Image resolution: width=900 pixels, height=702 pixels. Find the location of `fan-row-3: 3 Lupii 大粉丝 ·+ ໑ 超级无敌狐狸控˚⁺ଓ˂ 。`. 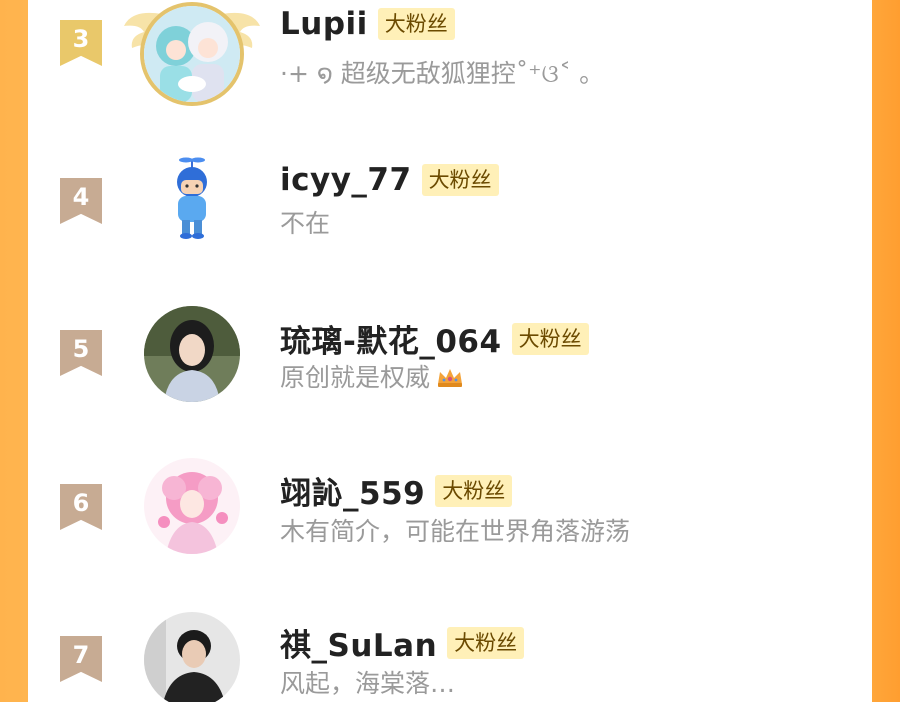

fan-row-3: 3 Lupii 大粉丝 ·+ ໑ 超级无敌狐狸控˚⁺ଓ˂ 。 is located at coordinates (450, 53).